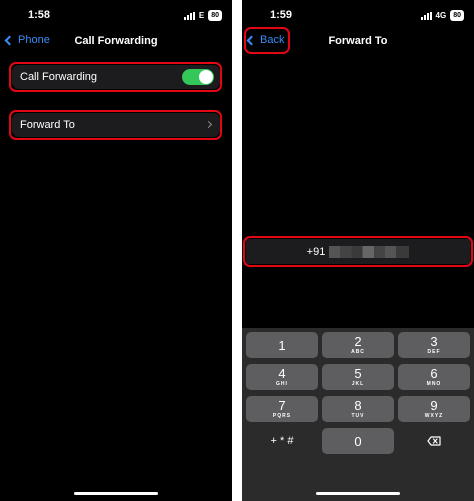  What do you see at coordinates (282, 409) in the screenshot?
I see `key-7: 7 PQRS` at bounding box center [282, 409].